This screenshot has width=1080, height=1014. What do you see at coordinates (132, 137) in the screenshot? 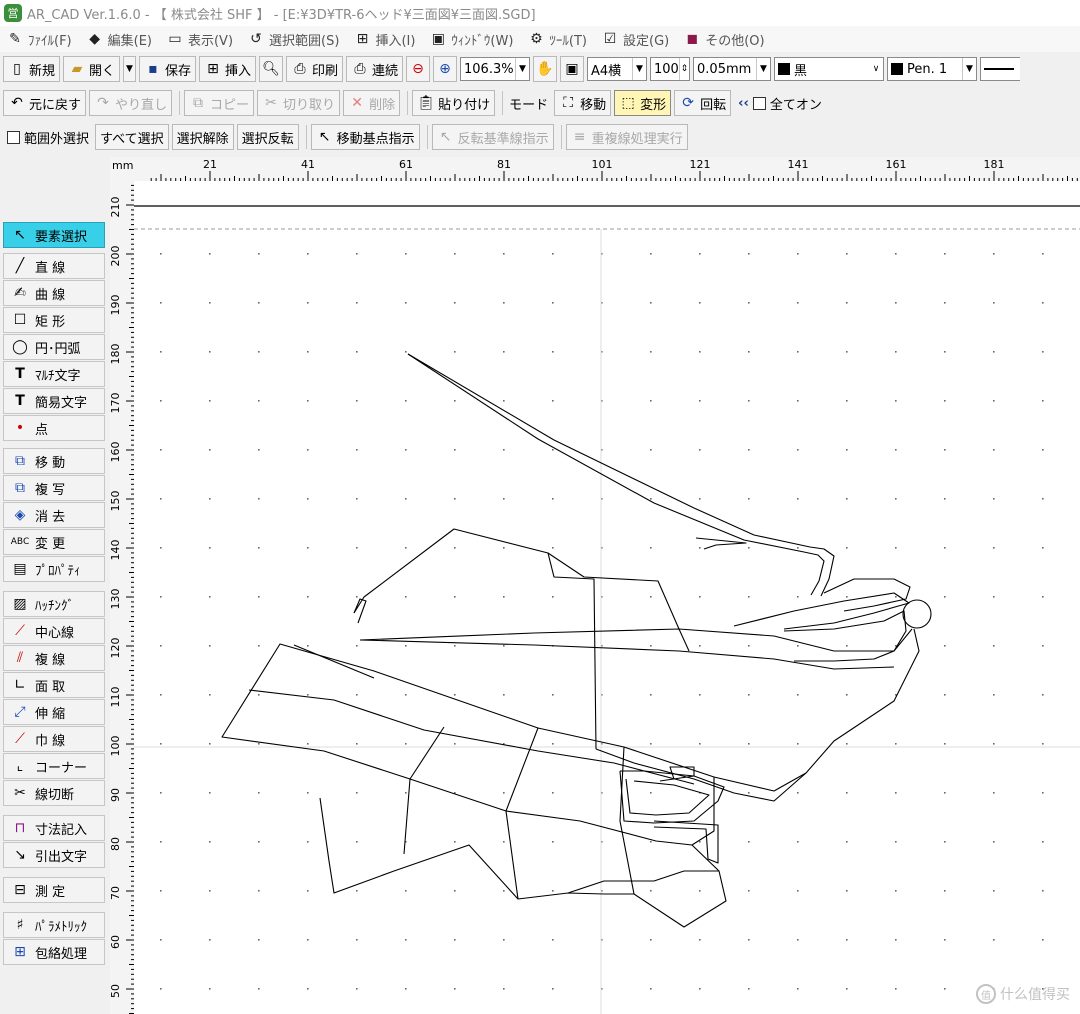
I see `select-all-button: すべて選択` at bounding box center [132, 137].